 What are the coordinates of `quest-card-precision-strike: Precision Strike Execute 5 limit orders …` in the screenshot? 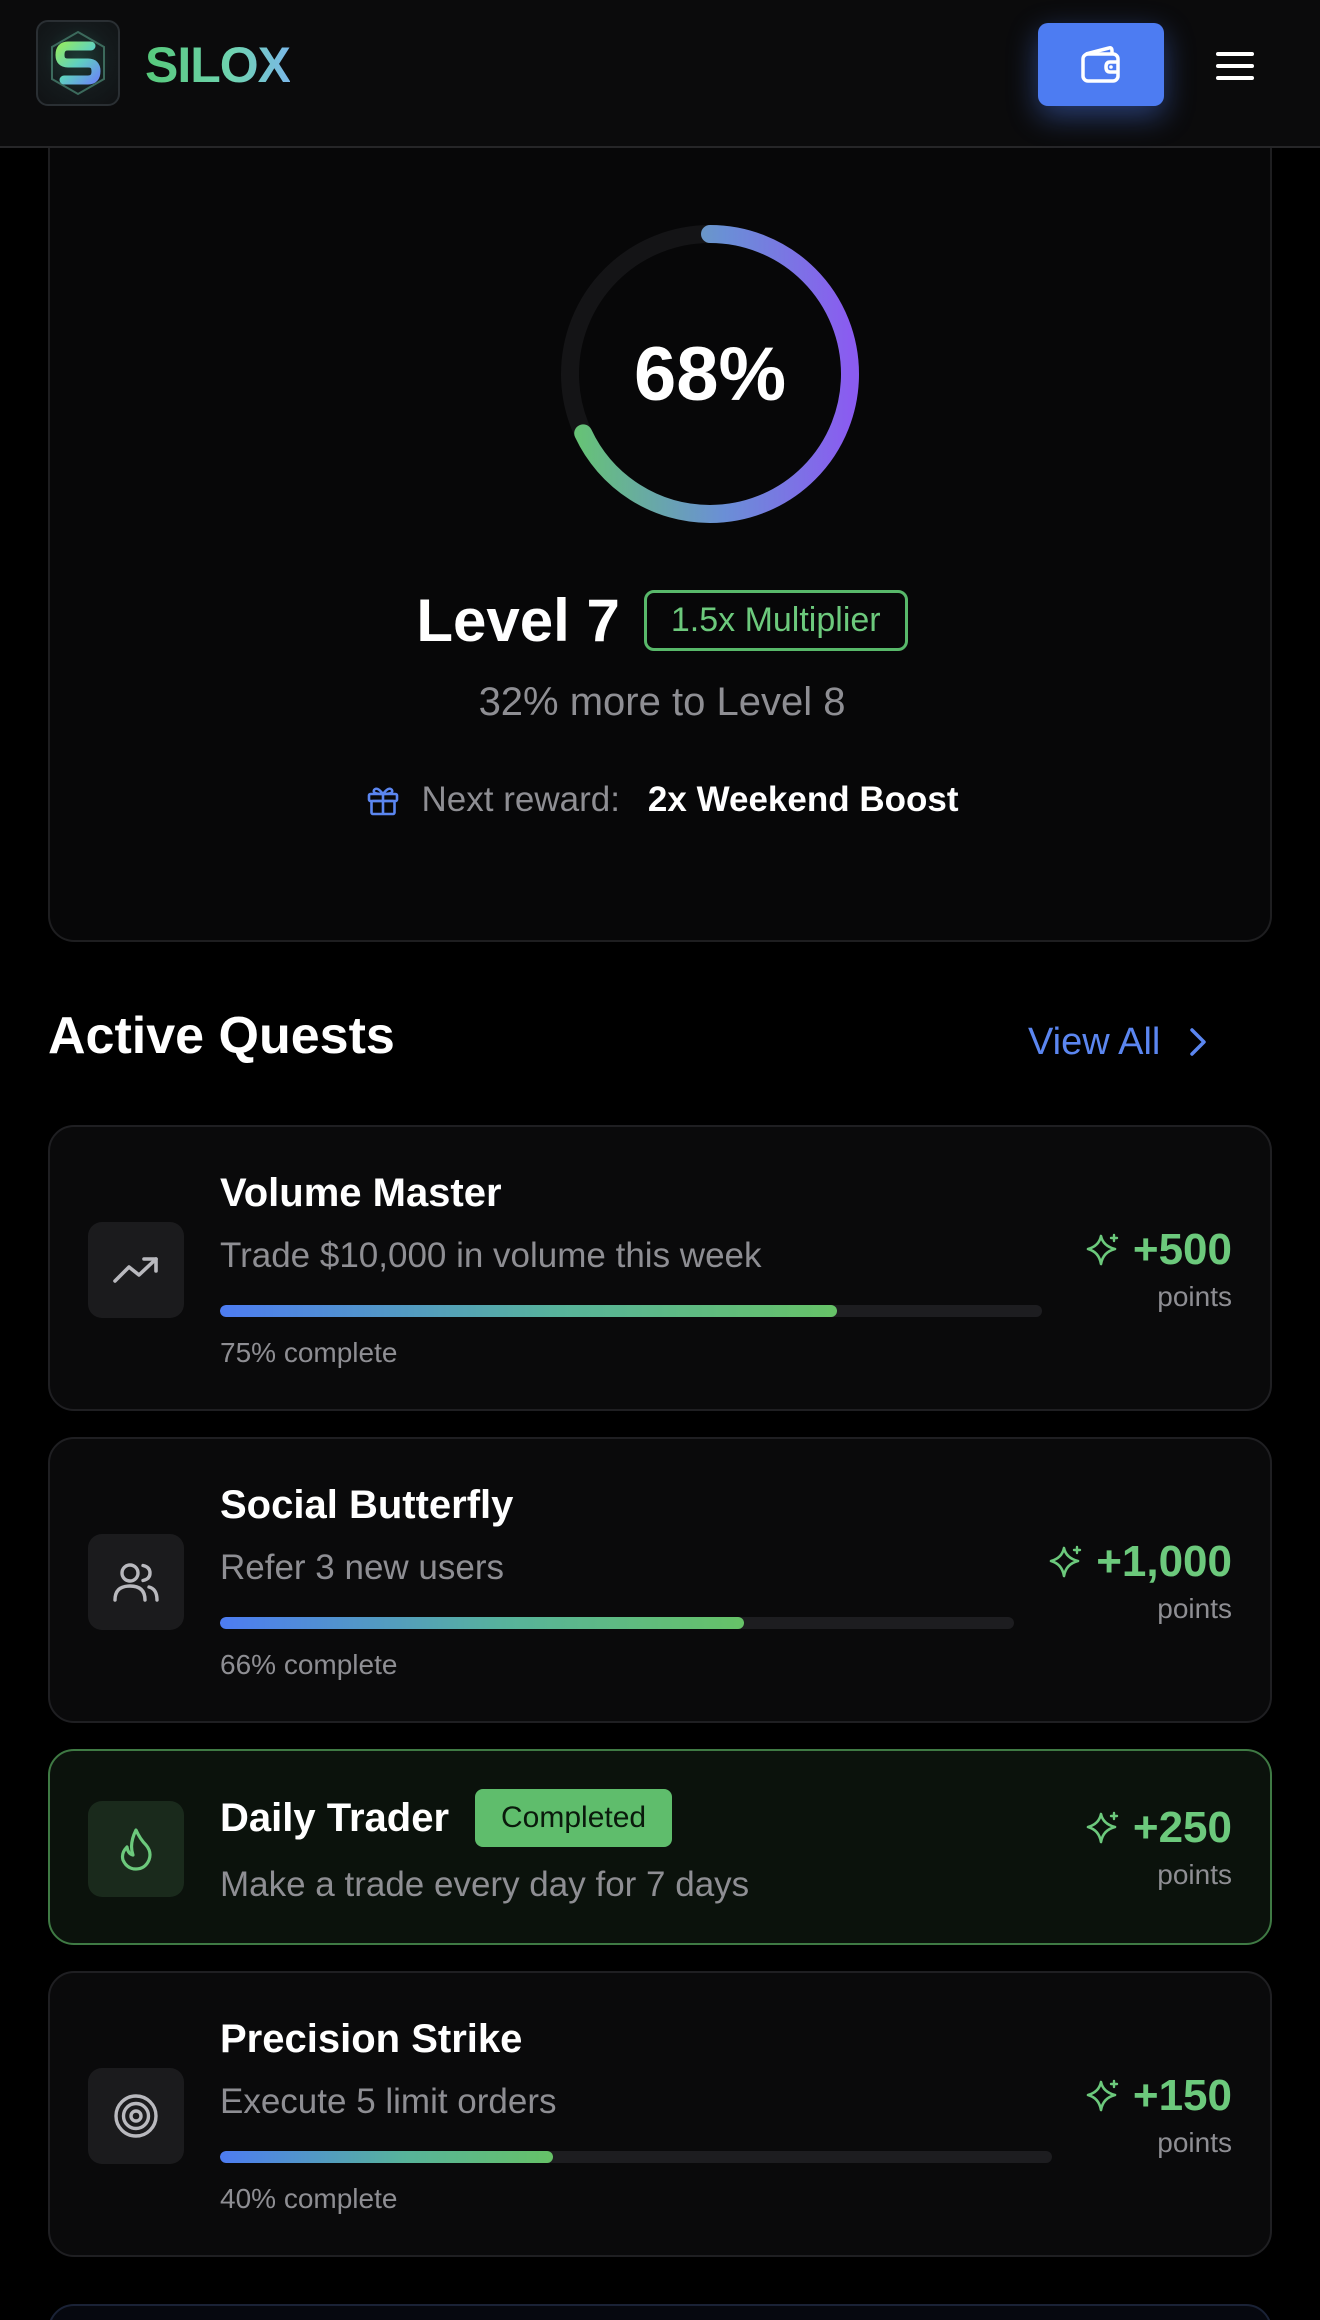 It's located at (660, 2114).